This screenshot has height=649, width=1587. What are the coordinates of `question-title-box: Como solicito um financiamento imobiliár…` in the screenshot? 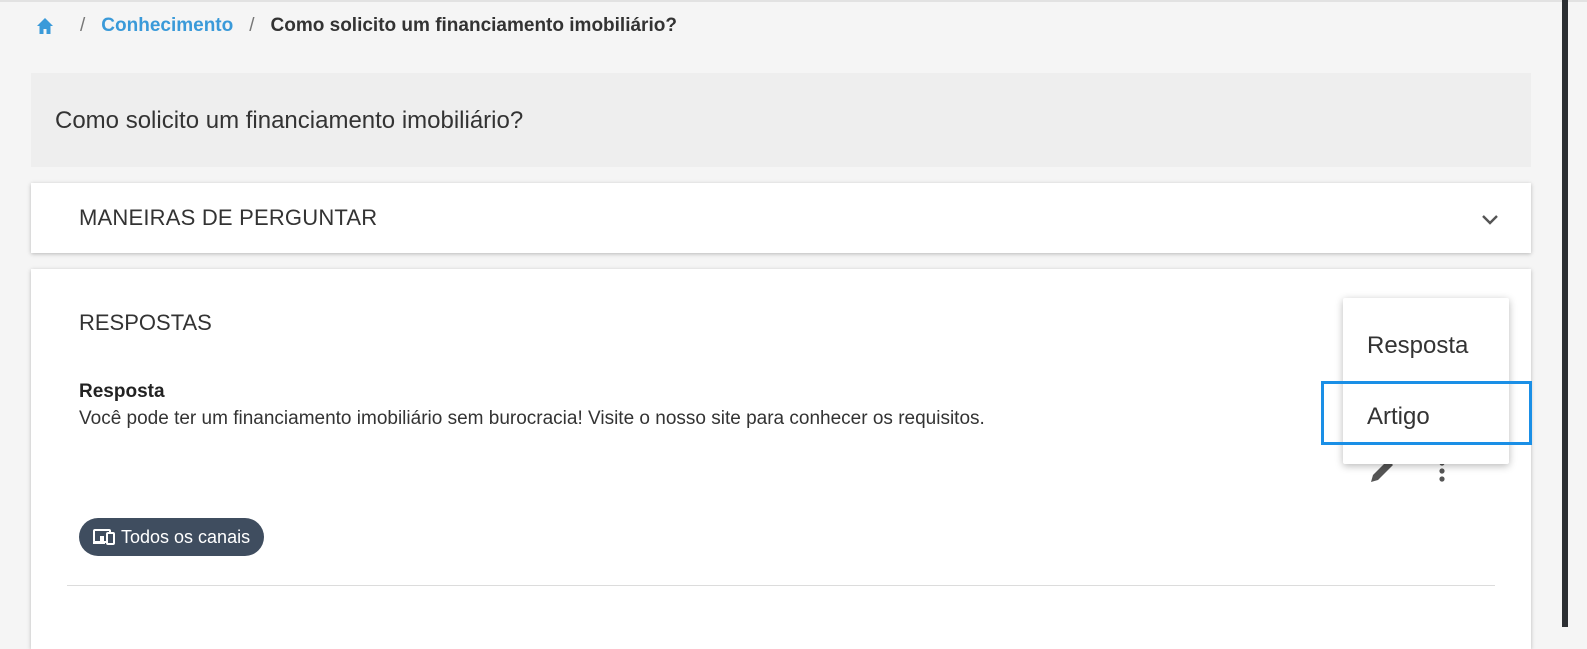 It's located at (781, 120).